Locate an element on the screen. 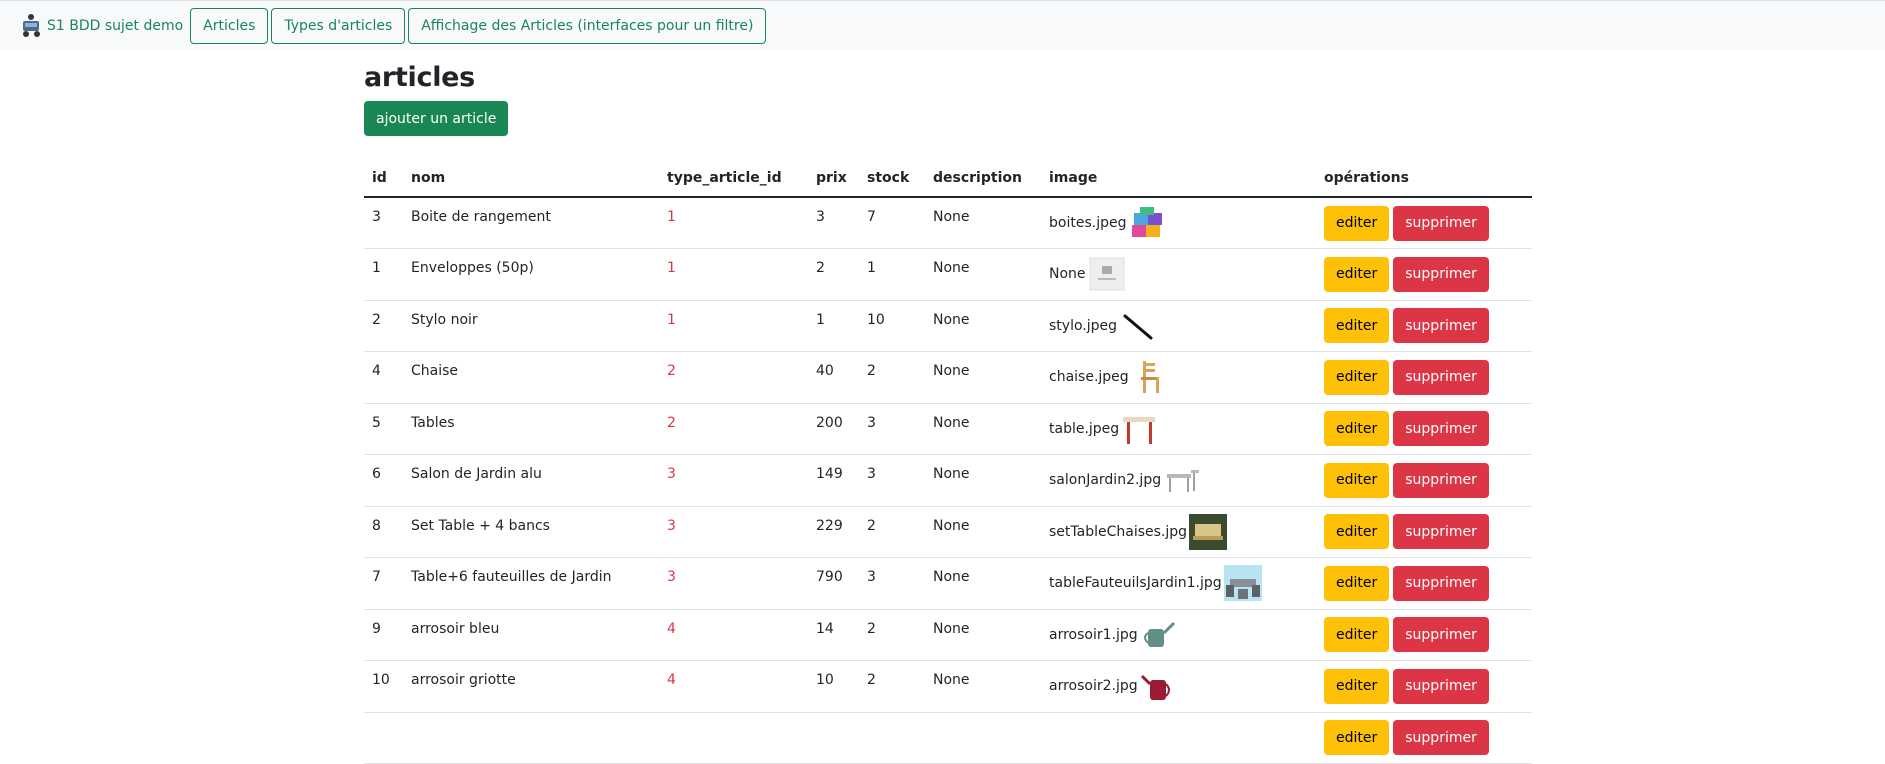  image-wrap: table.jpeg is located at coordinates (1104, 429).